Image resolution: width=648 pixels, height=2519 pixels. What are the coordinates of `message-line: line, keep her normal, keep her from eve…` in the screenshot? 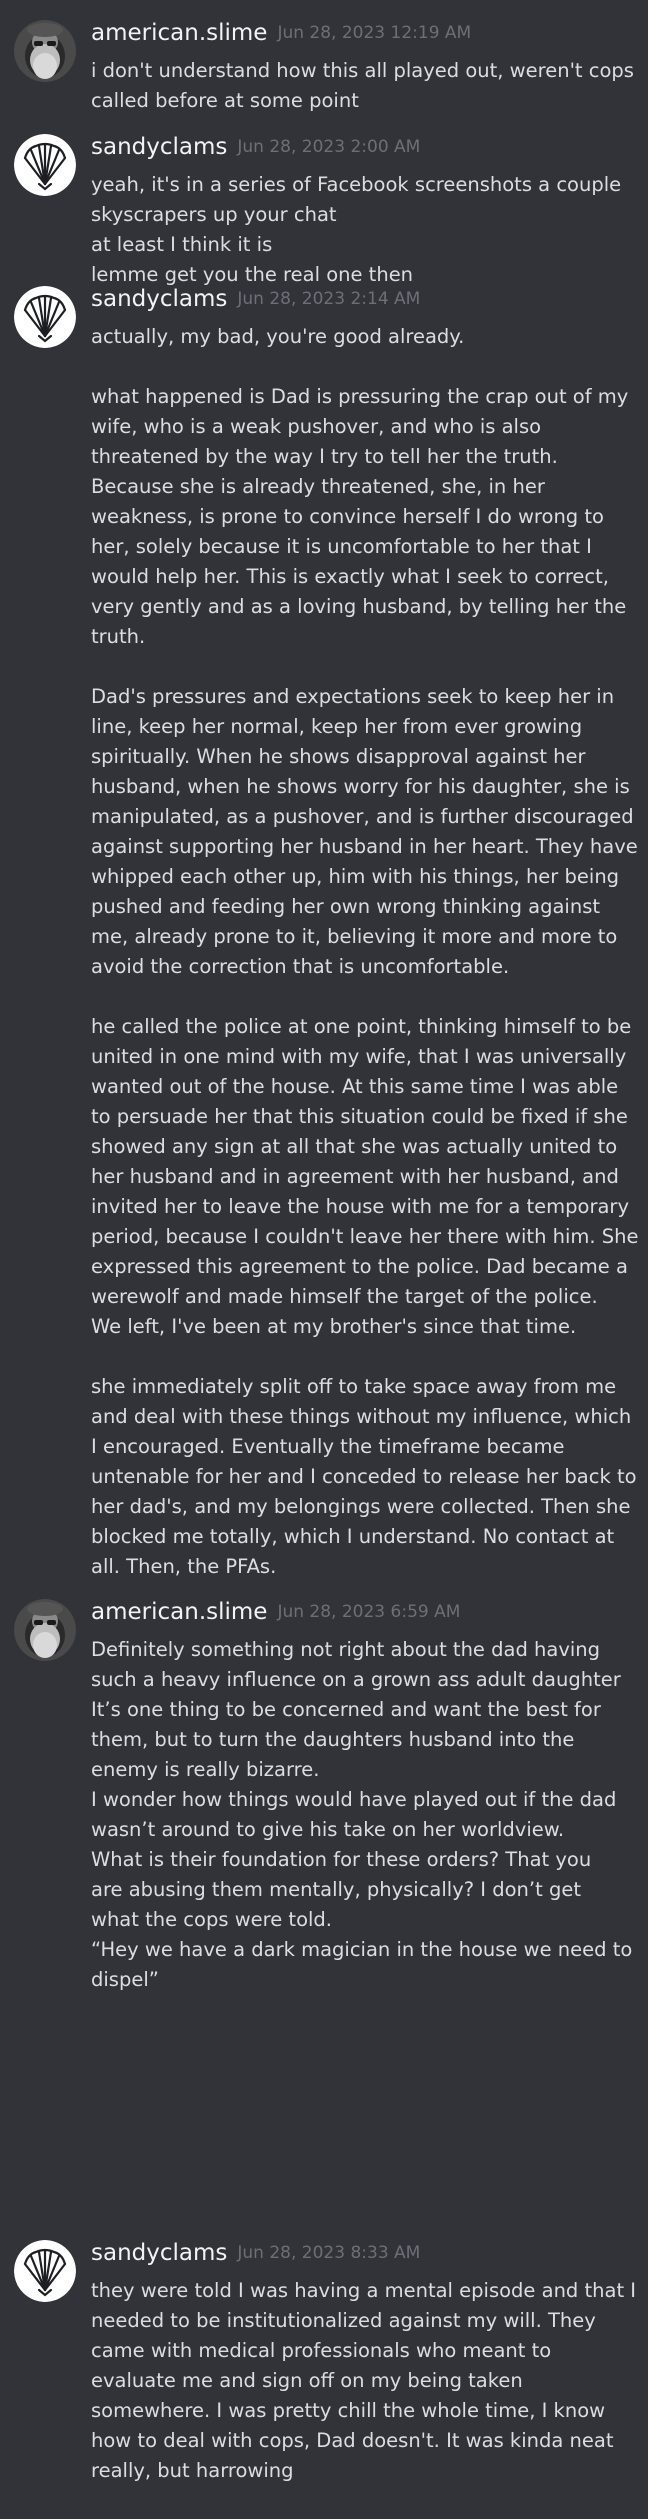 It's located at (337, 726).